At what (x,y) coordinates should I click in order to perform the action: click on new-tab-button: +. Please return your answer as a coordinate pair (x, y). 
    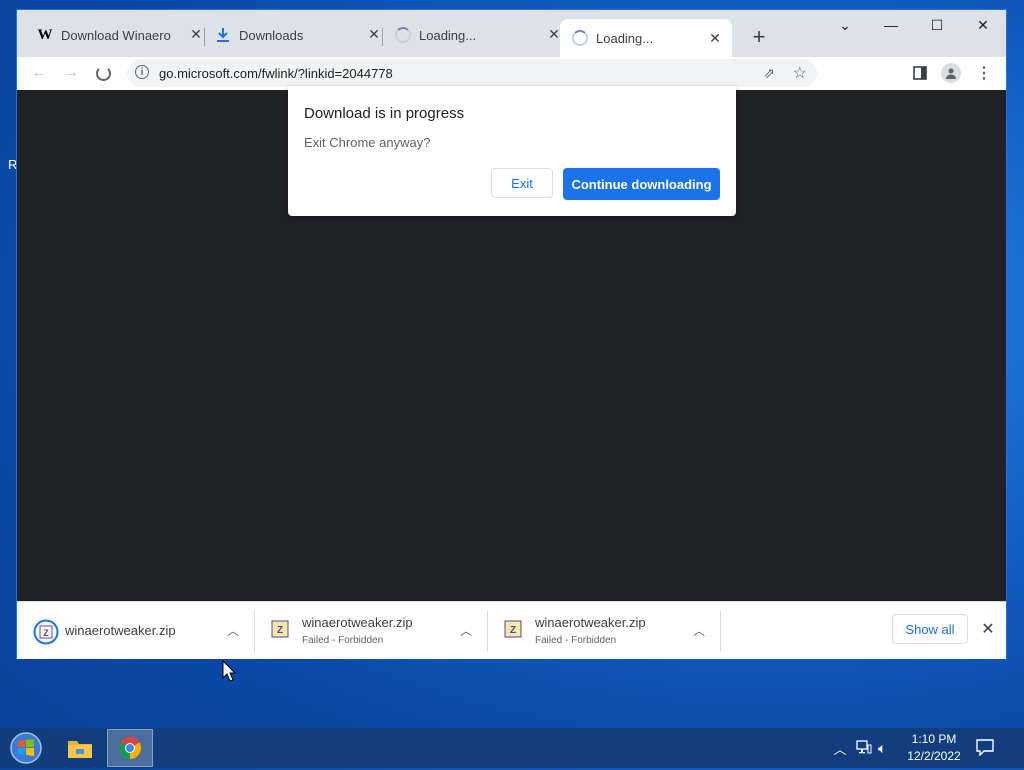
    Looking at the image, I should click on (759, 37).